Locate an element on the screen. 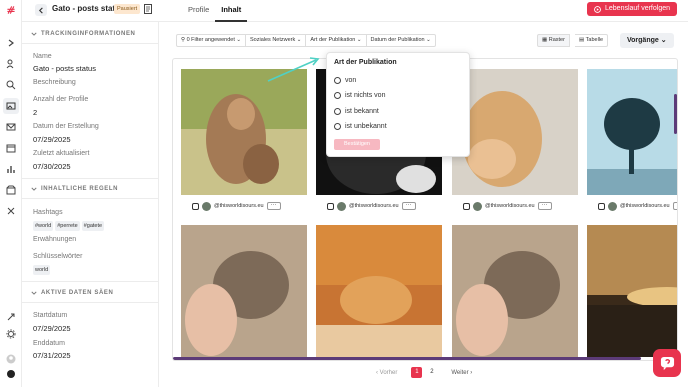 Image resolution: width=688 pixels, height=387 pixels. instagram-icon is located at coordinates (466, 206).